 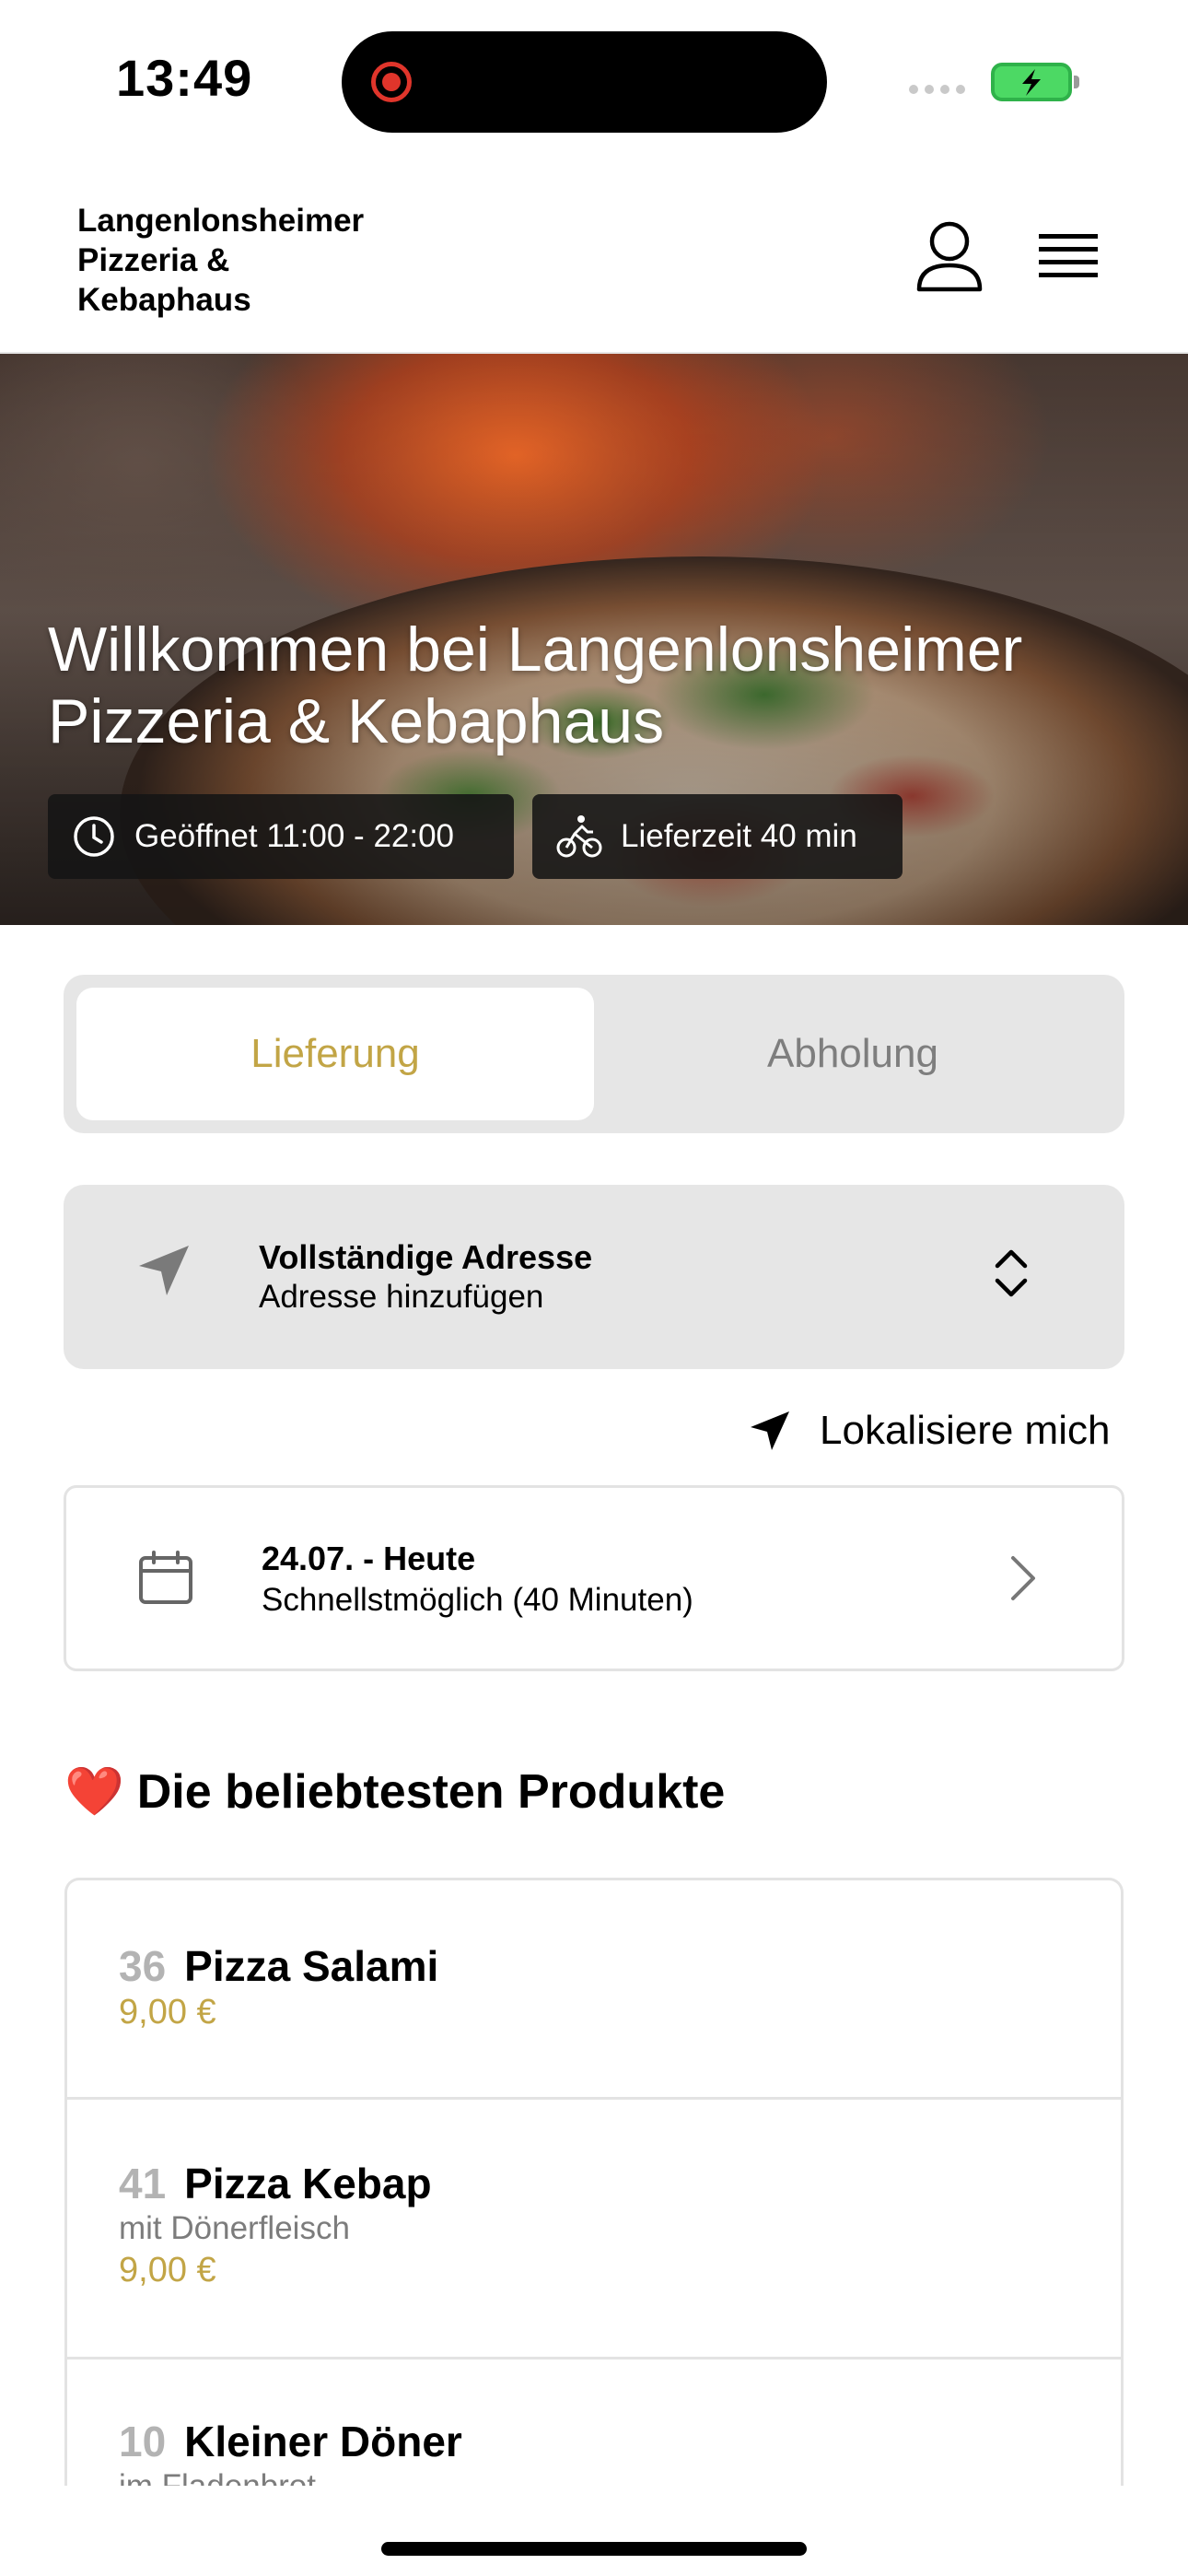 I want to click on product-number: 10, so click(x=143, y=2441).